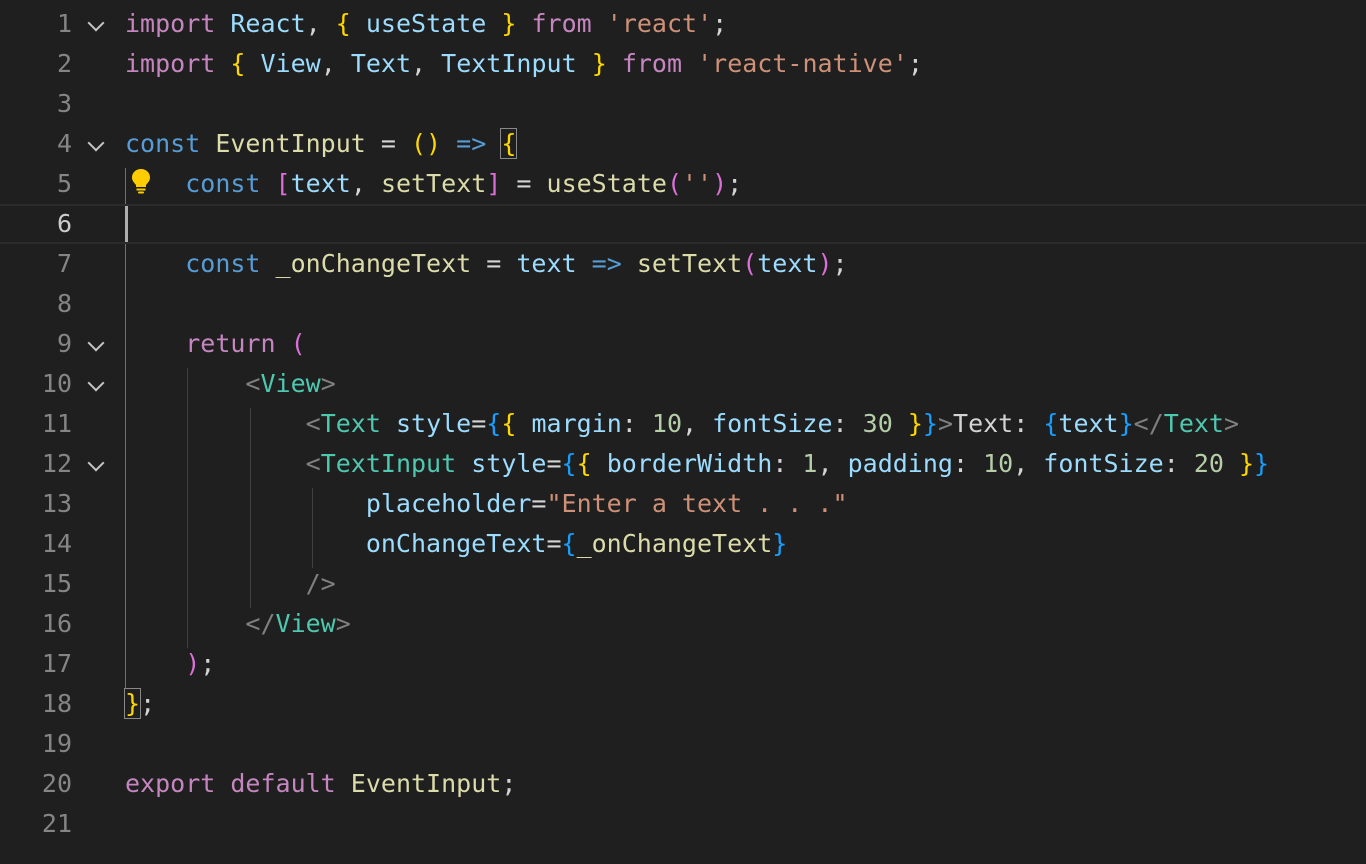 The height and width of the screenshot is (864, 1366). What do you see at coordinates (448, 503) in the screenshot?
I see `code-token: placeholder` at bounding box center [448, 503].